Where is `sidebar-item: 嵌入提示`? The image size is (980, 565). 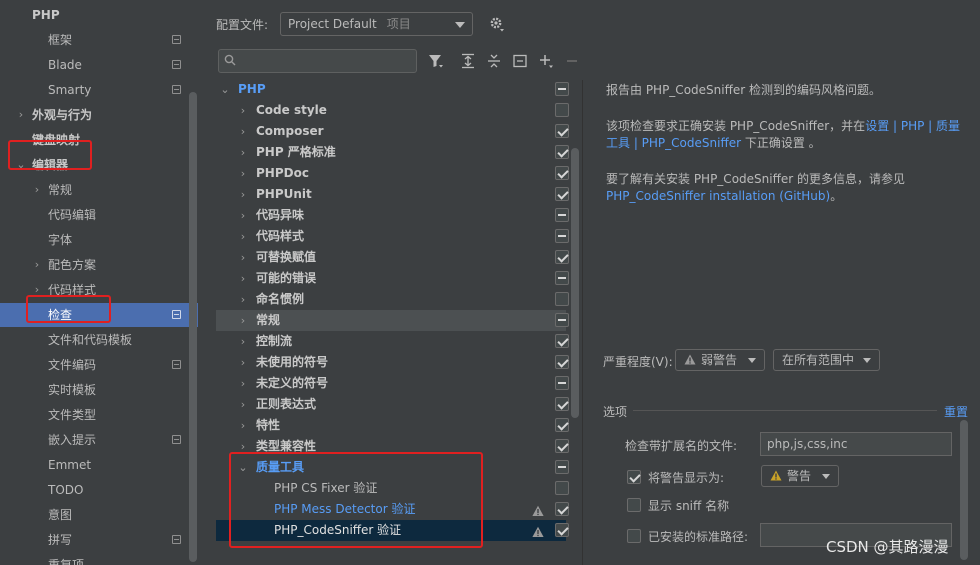
sidebar-item: 嵌入提示 is located at coordinates (99, 440).